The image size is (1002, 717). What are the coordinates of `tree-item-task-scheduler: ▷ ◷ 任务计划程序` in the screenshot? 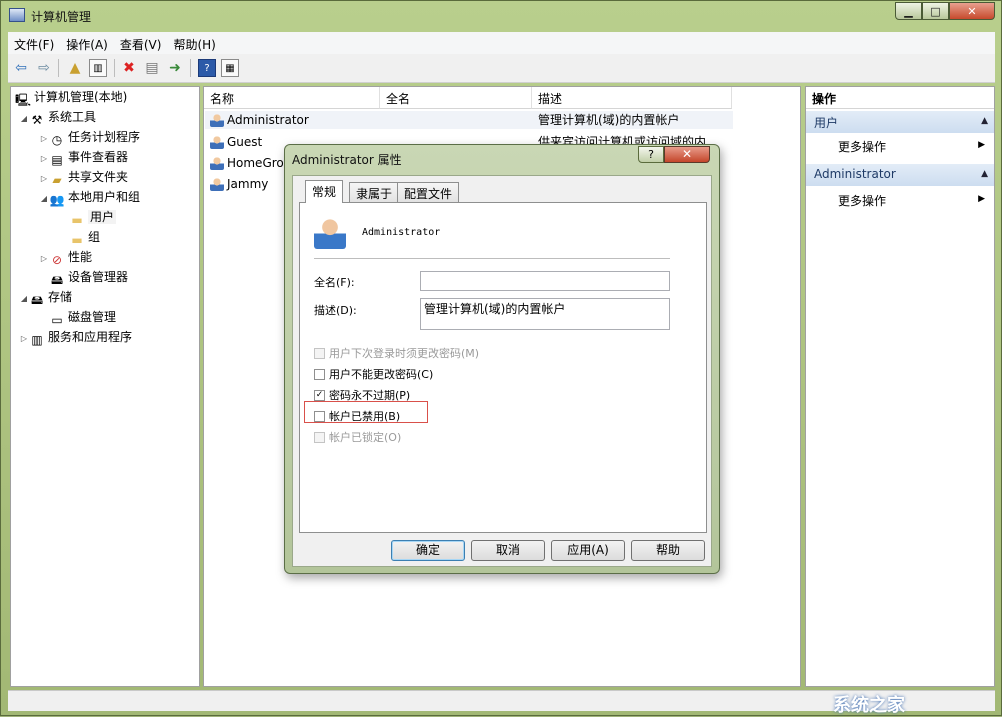 It's located at (89, 137).